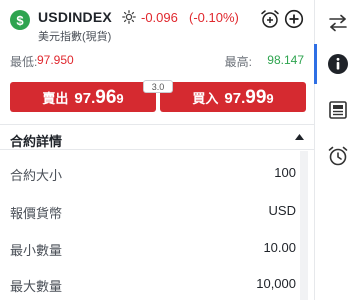 This screenshot has width=360, height=300. What do you see at coordinates (285, 60) in the screenshot?
I see `high-value: 98.147` at bounding box center [285, 60].